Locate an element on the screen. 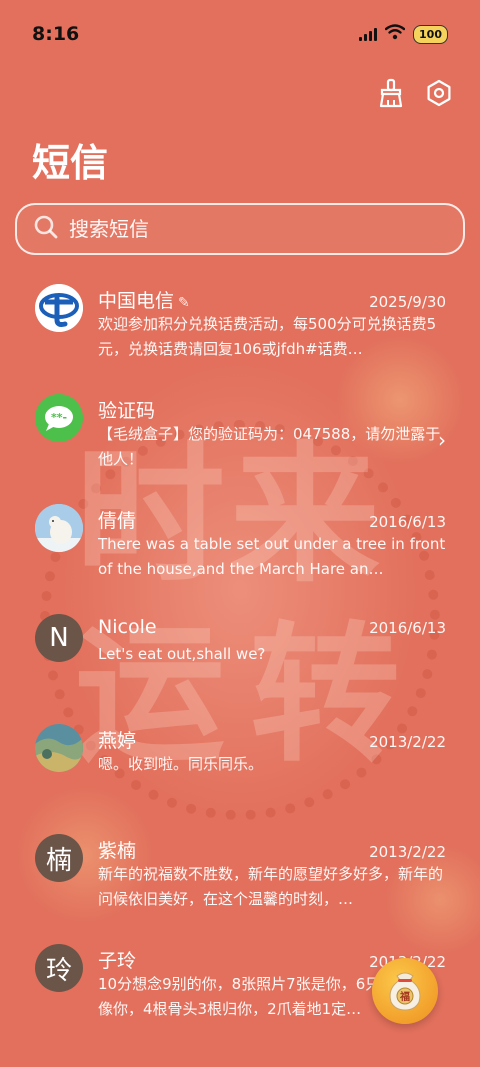  chevron-right-icon: › is located at coordinates (442, 440).